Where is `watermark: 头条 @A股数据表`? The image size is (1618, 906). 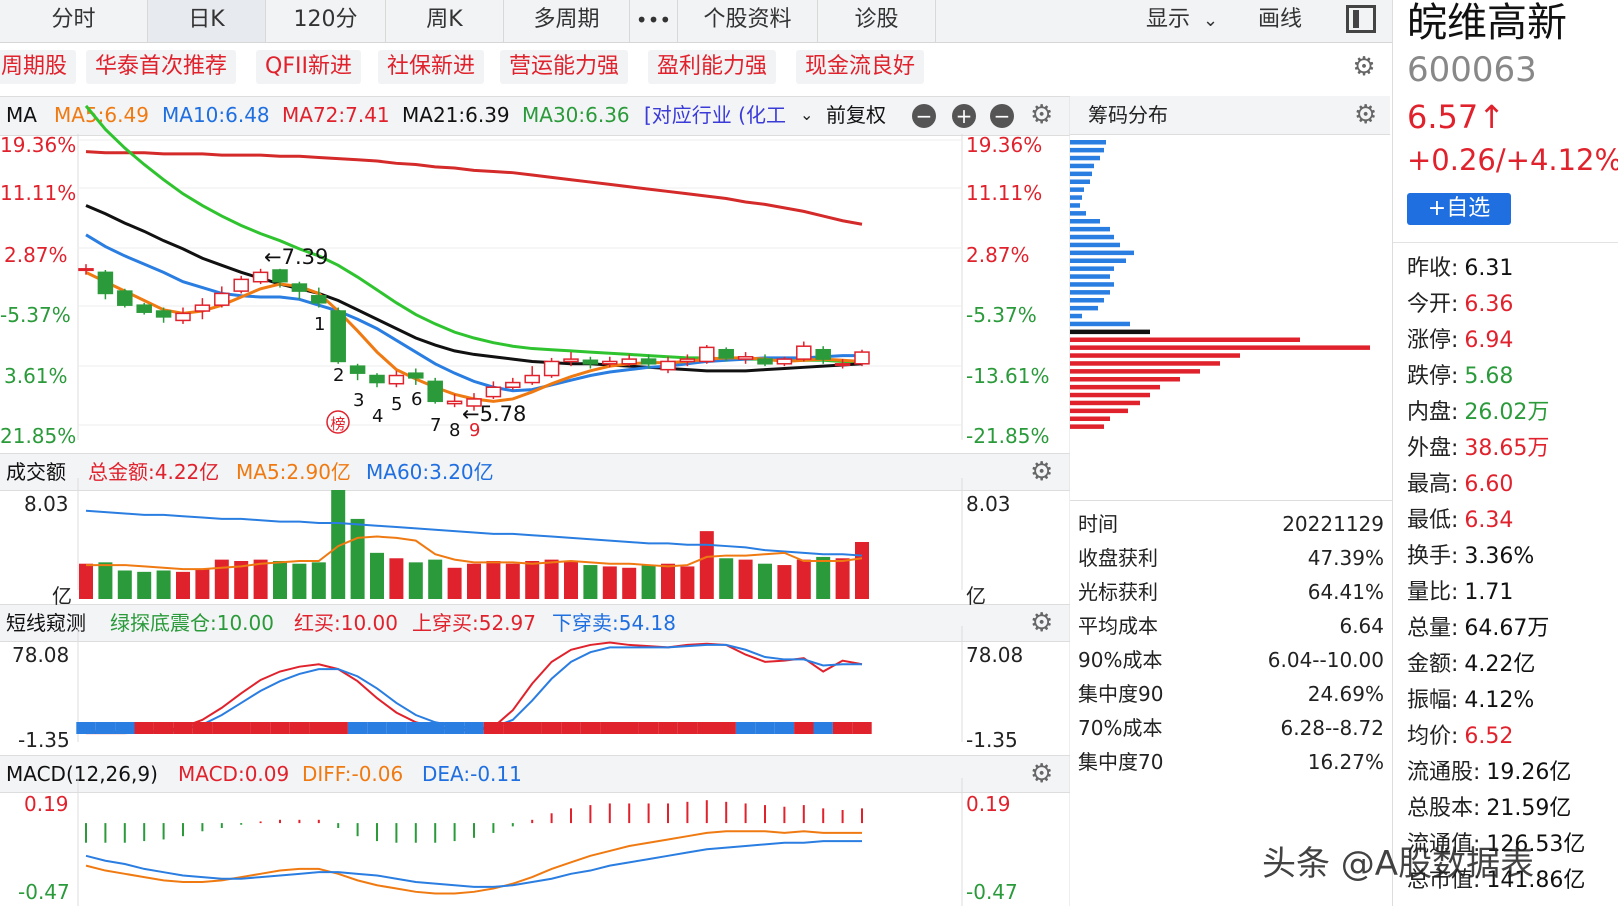 watermark: 头条 @A股数据表 is located at coordinates (1398, 864).